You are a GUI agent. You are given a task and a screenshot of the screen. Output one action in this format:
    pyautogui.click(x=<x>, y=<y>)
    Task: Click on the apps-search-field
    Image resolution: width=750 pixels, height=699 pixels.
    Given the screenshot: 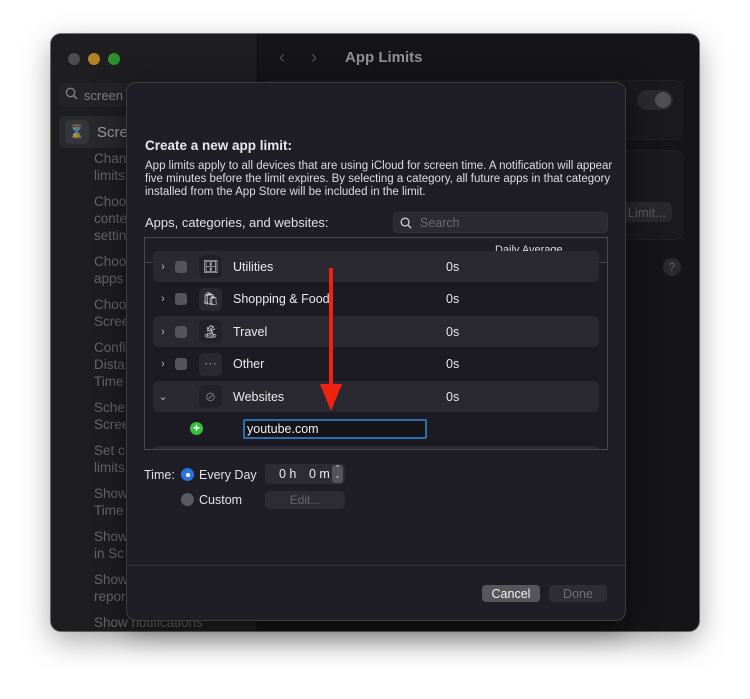 What is the action you would take?
    pyautogui.click(x=500, y=222)
    